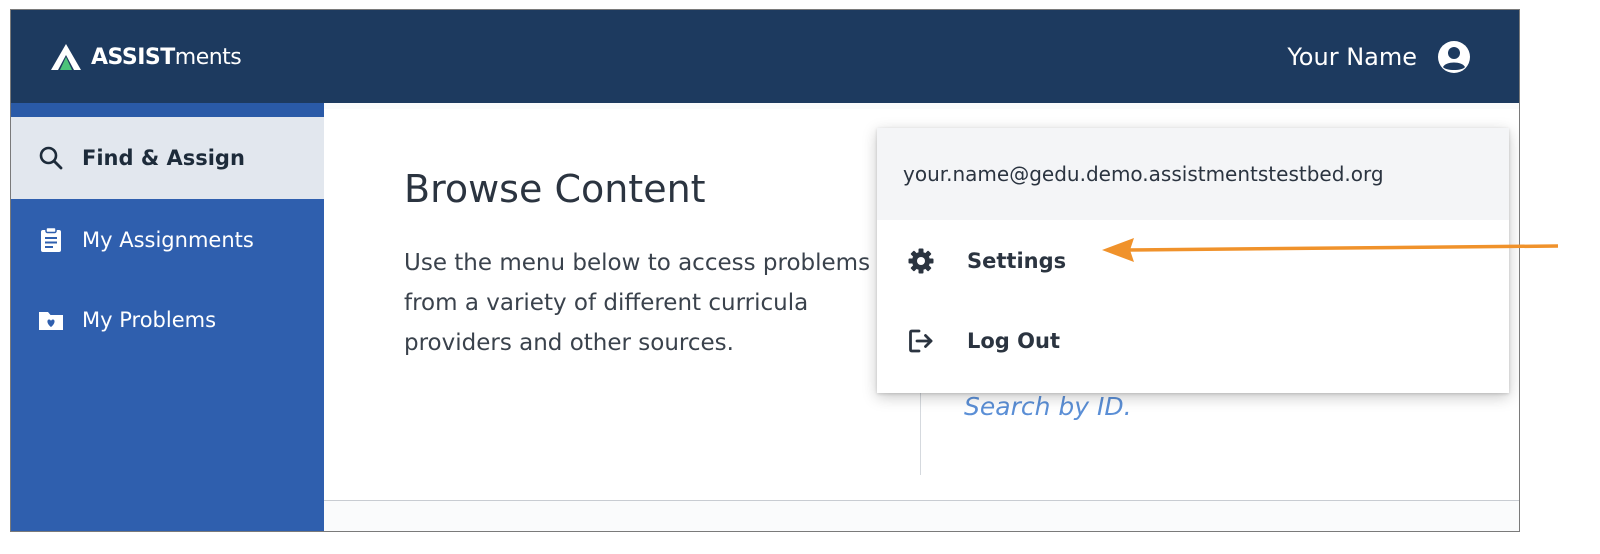 Image resolution: width=1600 pixels, height=554 pixels. I want to click on search-icon, so click(51, 158).